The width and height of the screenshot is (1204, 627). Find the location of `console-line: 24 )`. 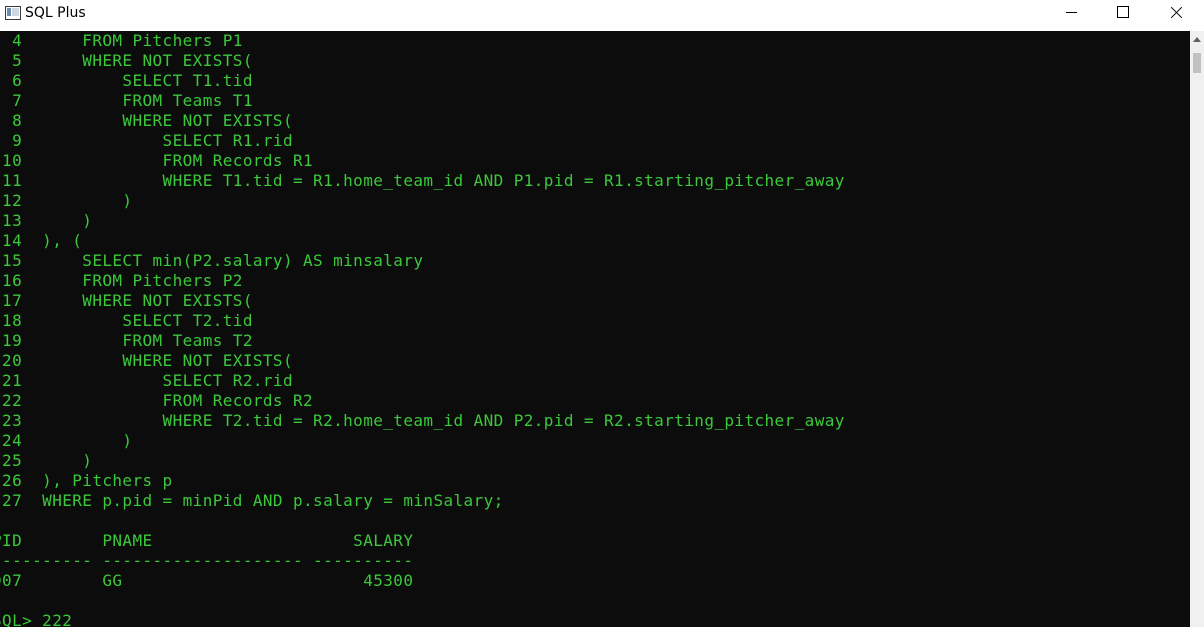

console-line: 24 ) is located at coordinates (66, 440).